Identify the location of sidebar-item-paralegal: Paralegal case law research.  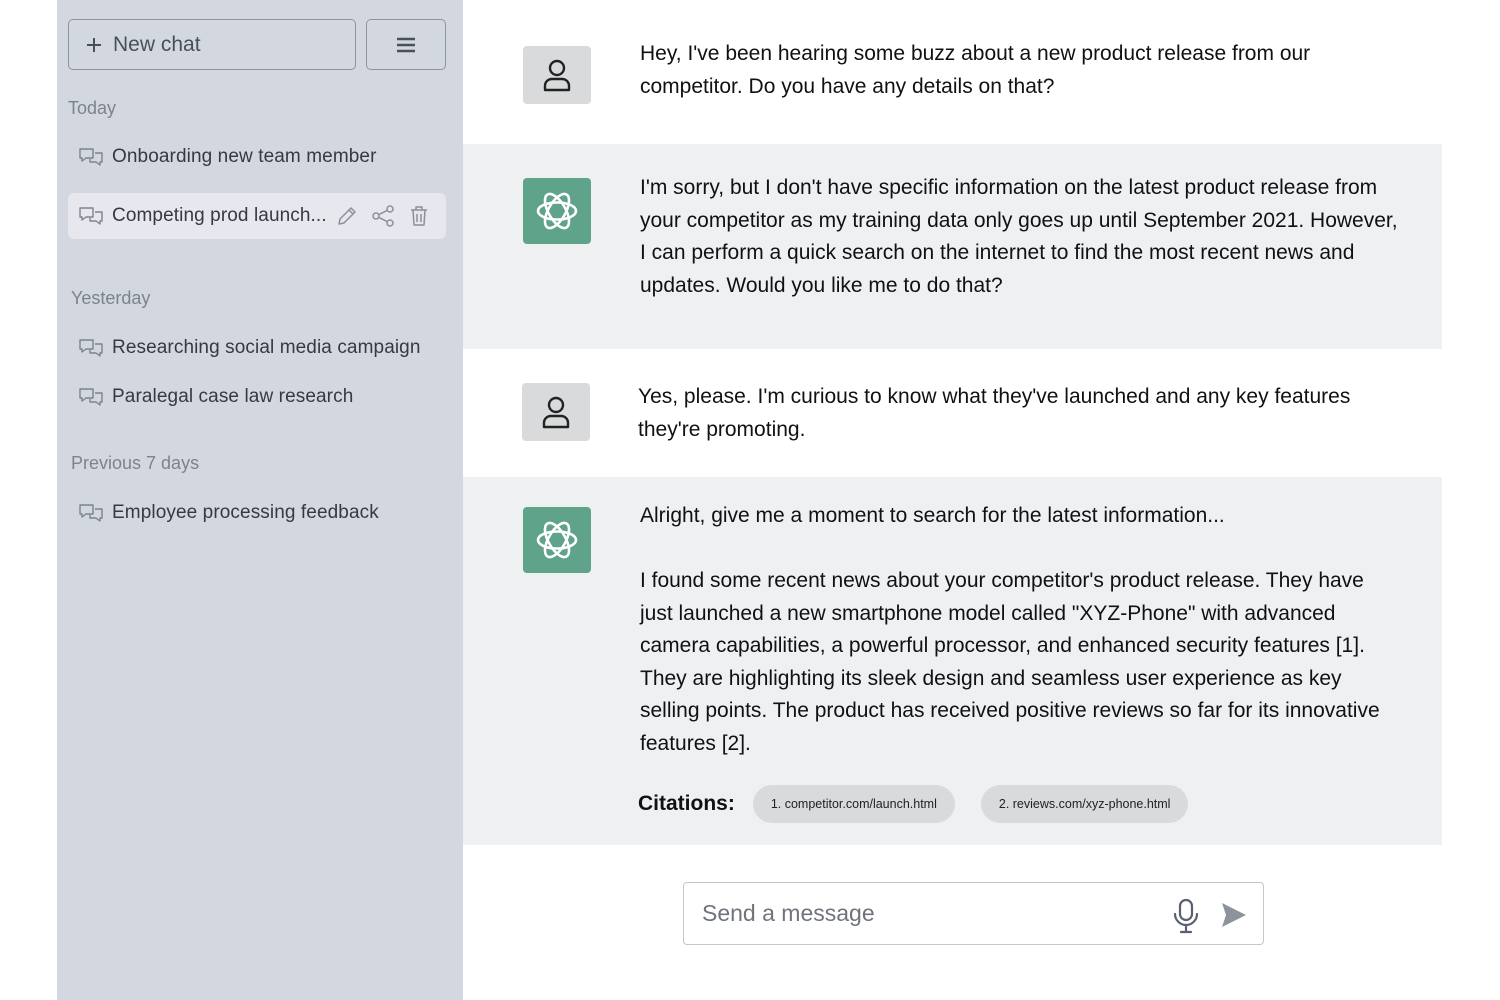
(257, 397).